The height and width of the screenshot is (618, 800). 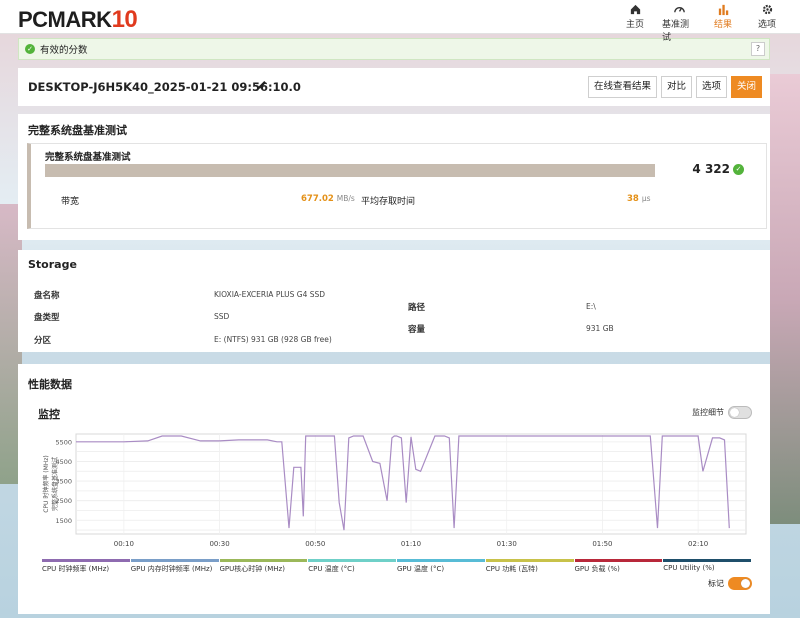 What do you see at coordinates (740, 583) in the screenshot?
I see `mark-toggle` at bounding box center [740, 583].